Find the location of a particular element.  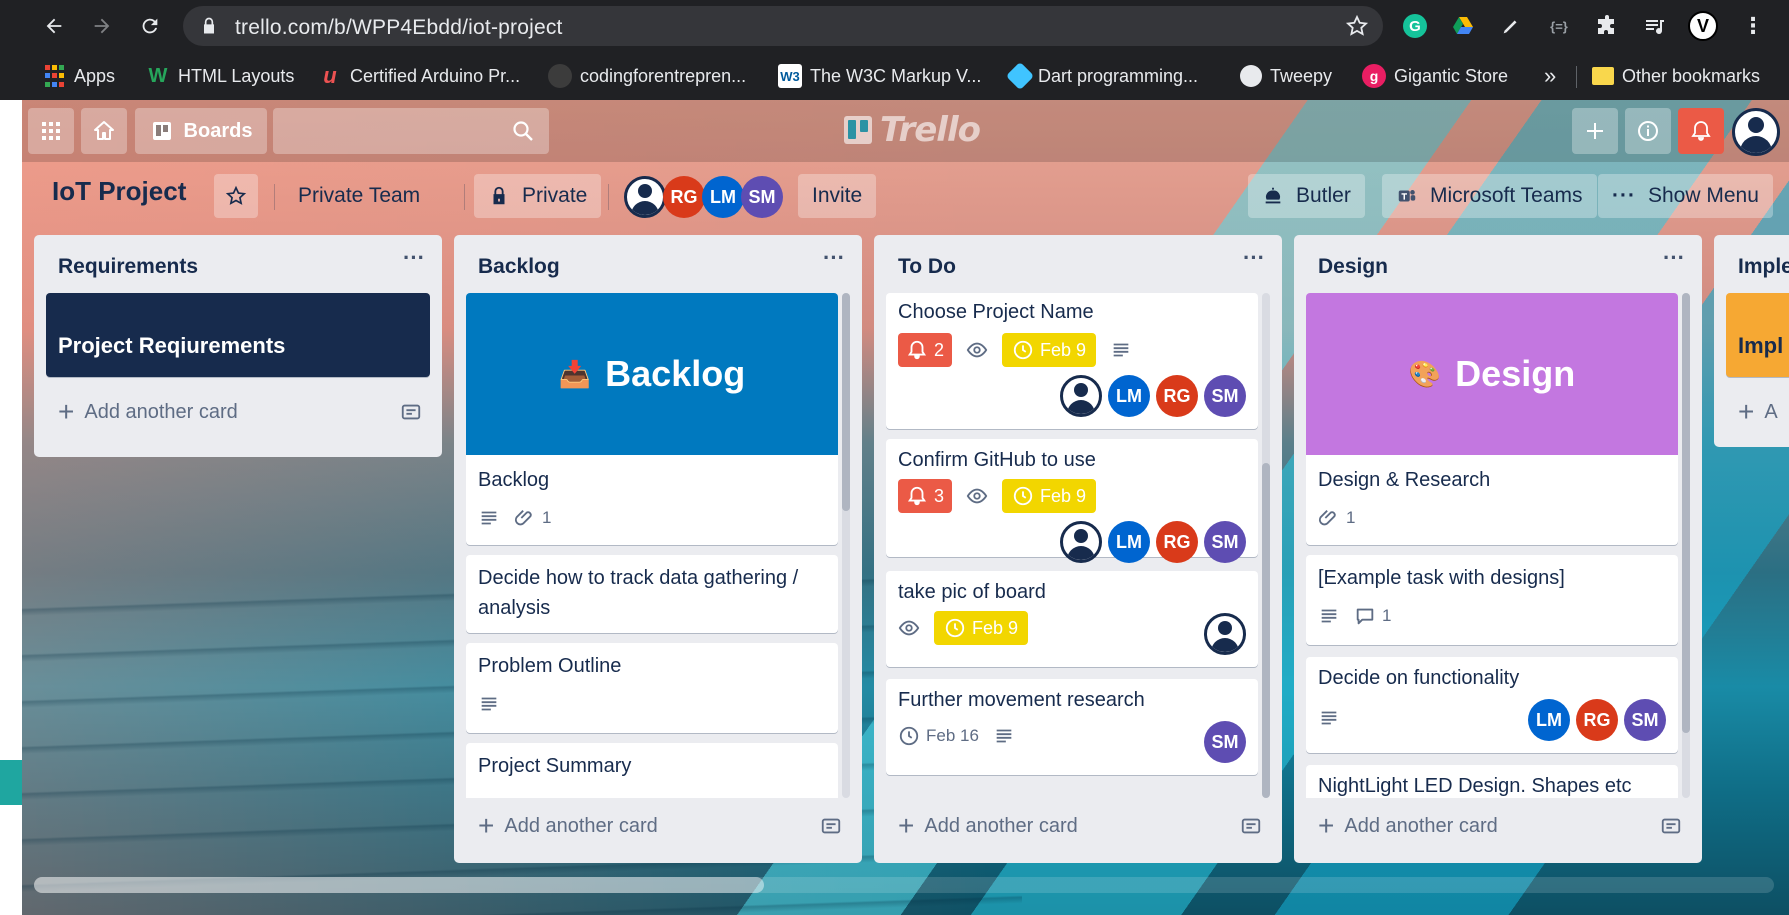

card: Confirm GitHub to use 3 Feb 9 LM RG SM is located at coordinates (1072, 501).